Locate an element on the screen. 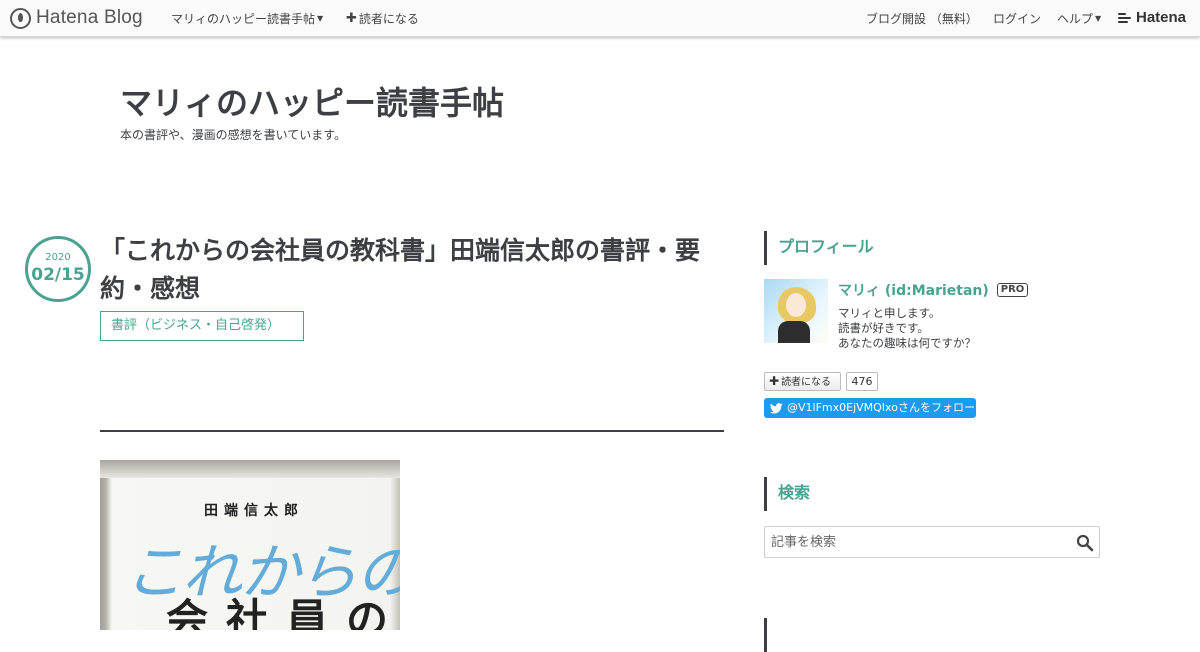  subscribe-link: ✚ 読者になる is located at coordinates (382, 18).